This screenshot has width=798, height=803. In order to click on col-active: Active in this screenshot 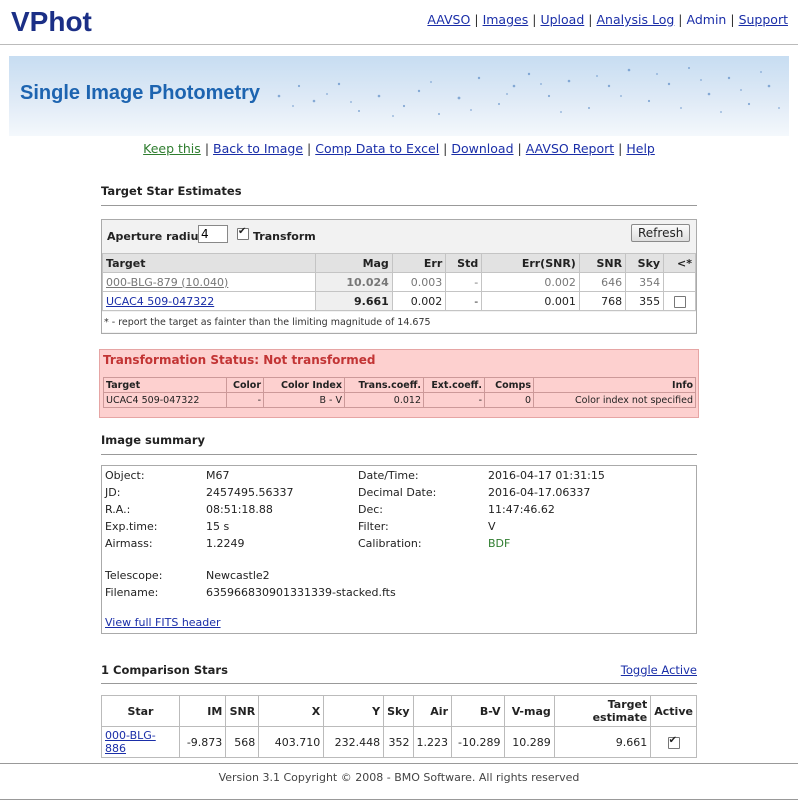, I will do `click(673, 711)`.